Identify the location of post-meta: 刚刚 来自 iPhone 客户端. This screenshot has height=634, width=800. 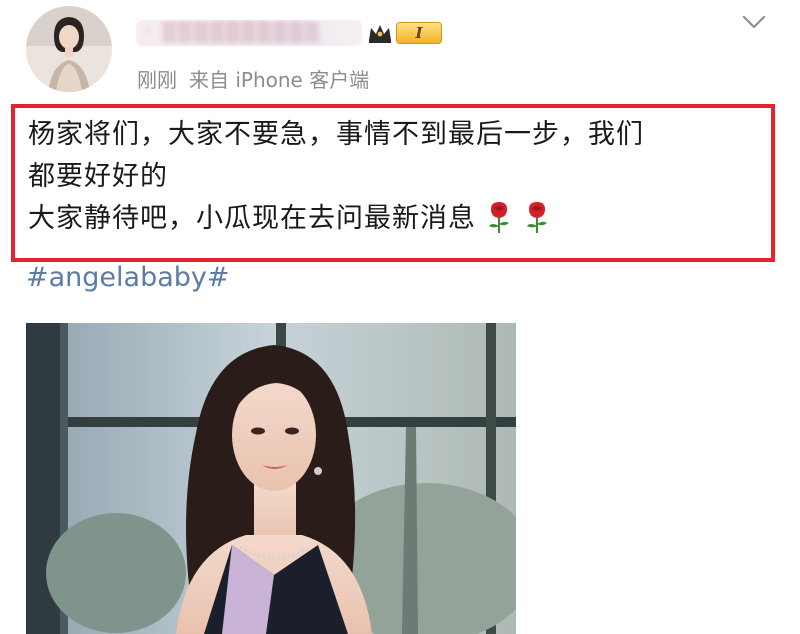
(253, 78).